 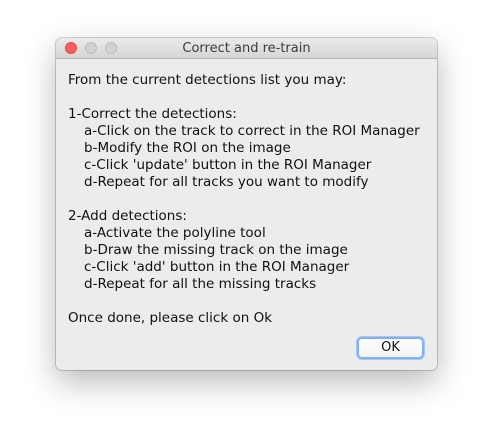 What do you see at coordinates (170, 318) in the screenshot?
I see `footer-text: Once done, please click on Ok` at bounding box center [170, 318].